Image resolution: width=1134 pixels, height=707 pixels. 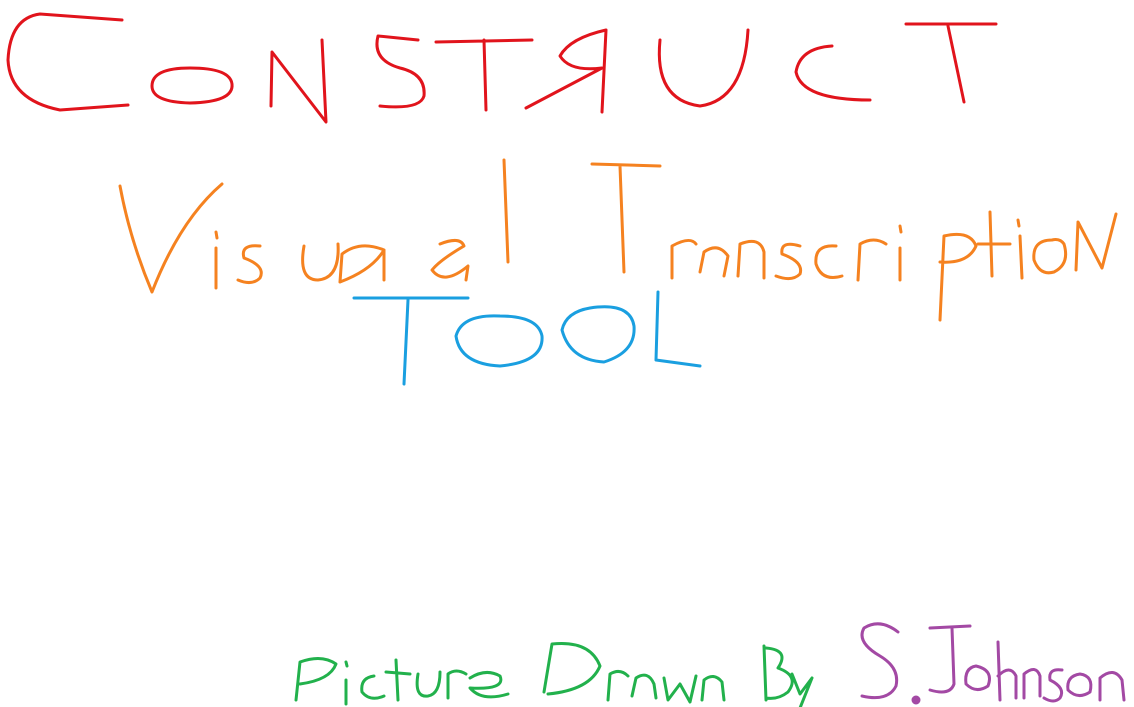 What do you see at coordinates (572, 668) in the screenshot?
I see `credit-letter-d` at bounding box center [572, 668].